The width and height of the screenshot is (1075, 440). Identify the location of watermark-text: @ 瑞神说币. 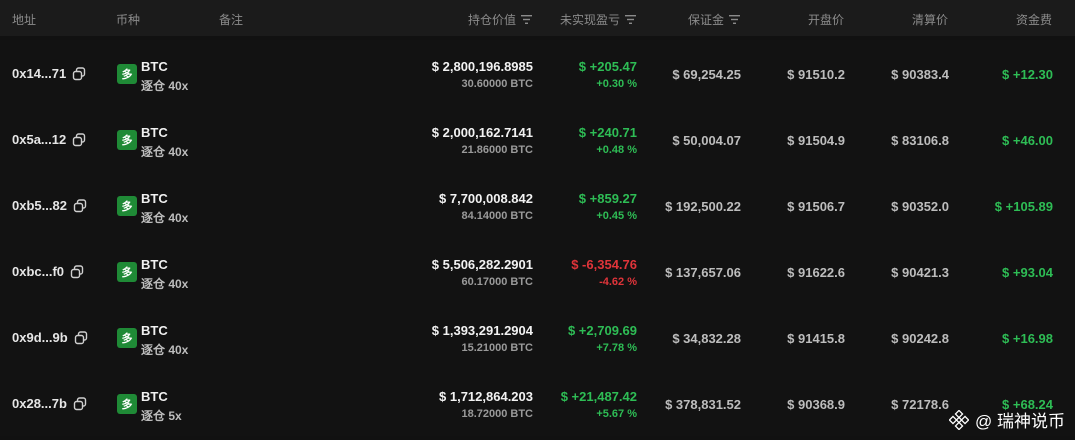
(1020, 421).